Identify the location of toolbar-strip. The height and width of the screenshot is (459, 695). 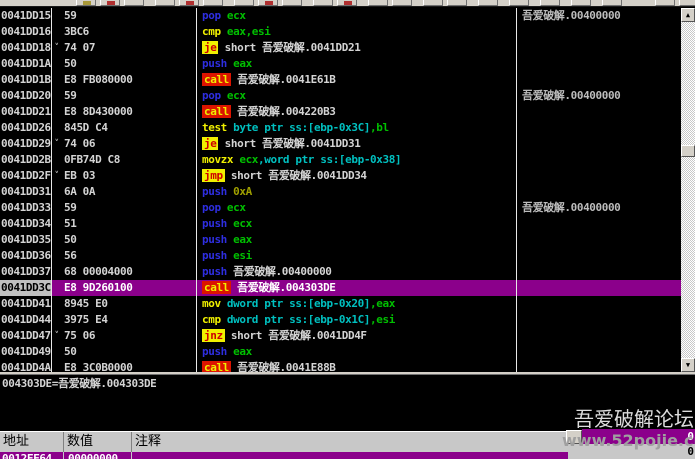
(347, 3).